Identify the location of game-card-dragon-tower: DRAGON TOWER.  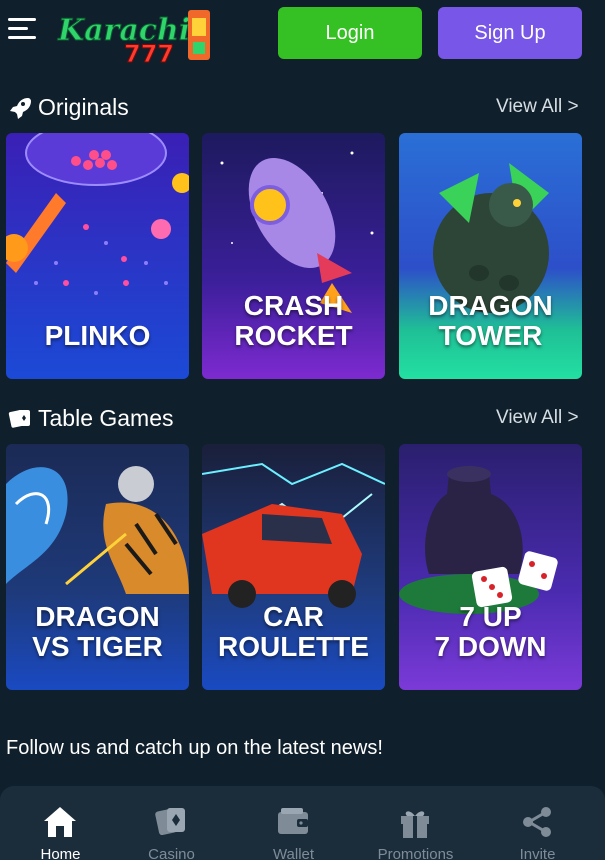
(490, 256).